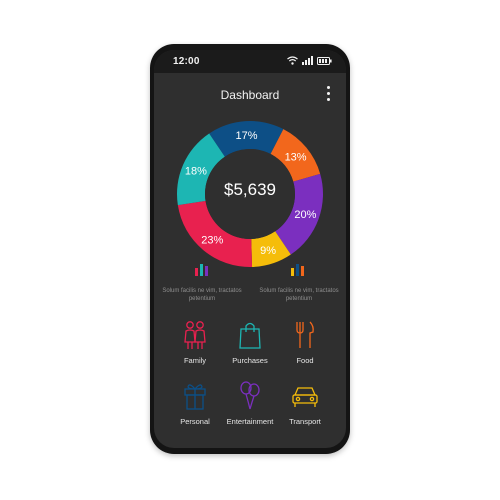 The height and width of the screenshot is (500, 500). What do you see at coordinates (305, 421) in the screenshot?
I see `category-label: Transport` at bounding box center [305, 421].